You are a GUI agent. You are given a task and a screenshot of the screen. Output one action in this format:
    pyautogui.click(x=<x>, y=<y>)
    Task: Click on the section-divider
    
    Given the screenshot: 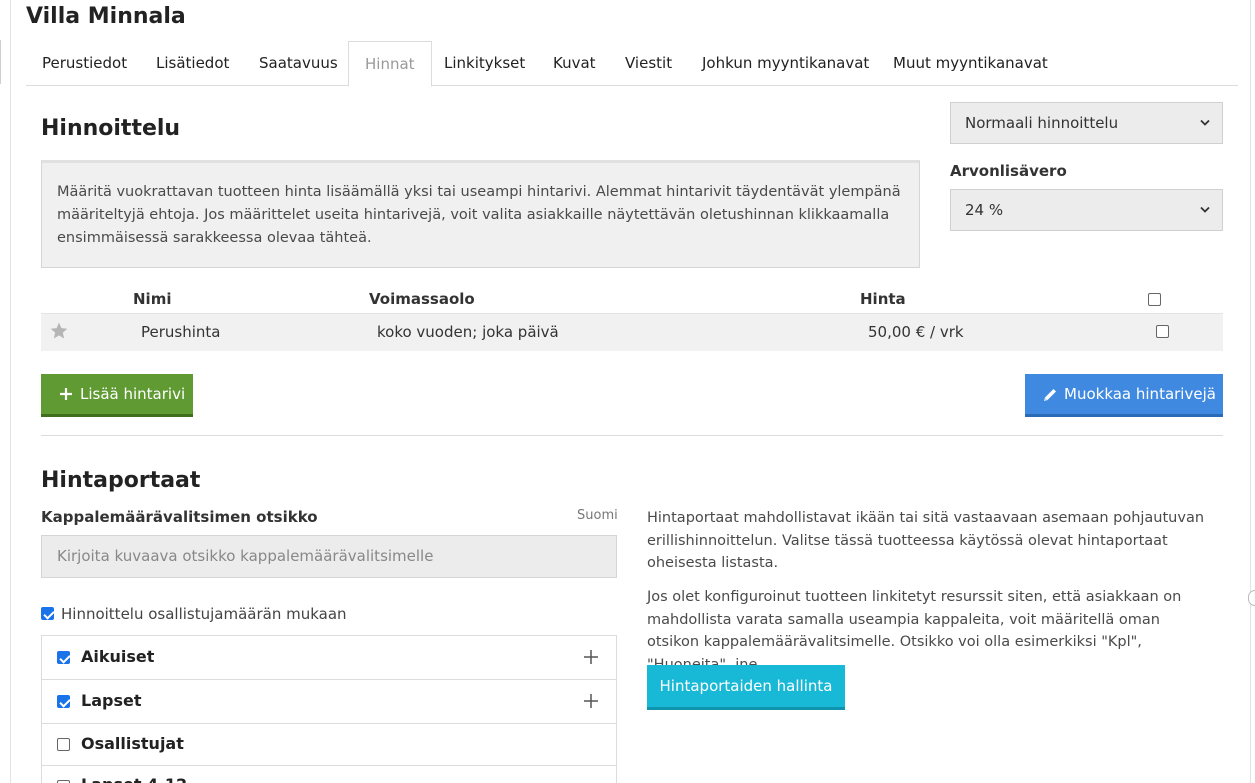 What is the action you would take?
    pyautogui.click(x=632, y=435)
    